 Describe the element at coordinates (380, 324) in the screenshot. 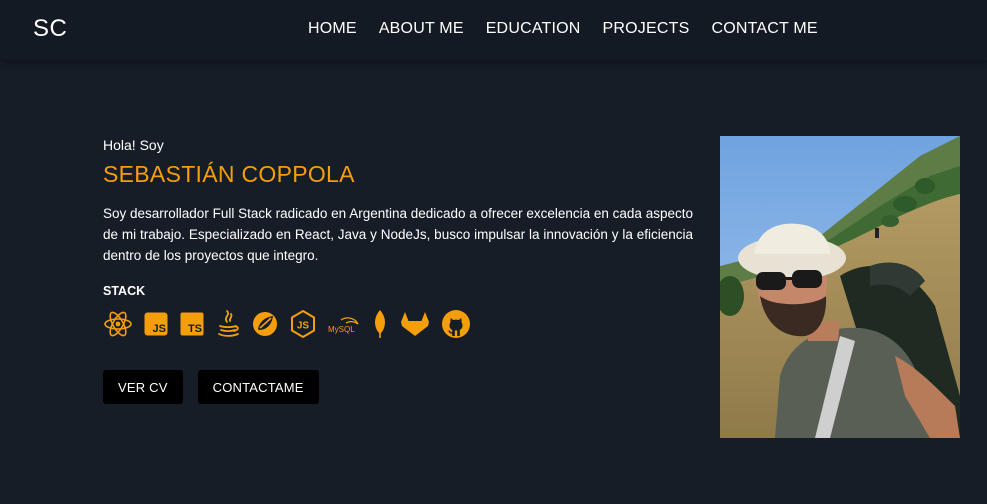

I see `mongodb-icon` at that location.